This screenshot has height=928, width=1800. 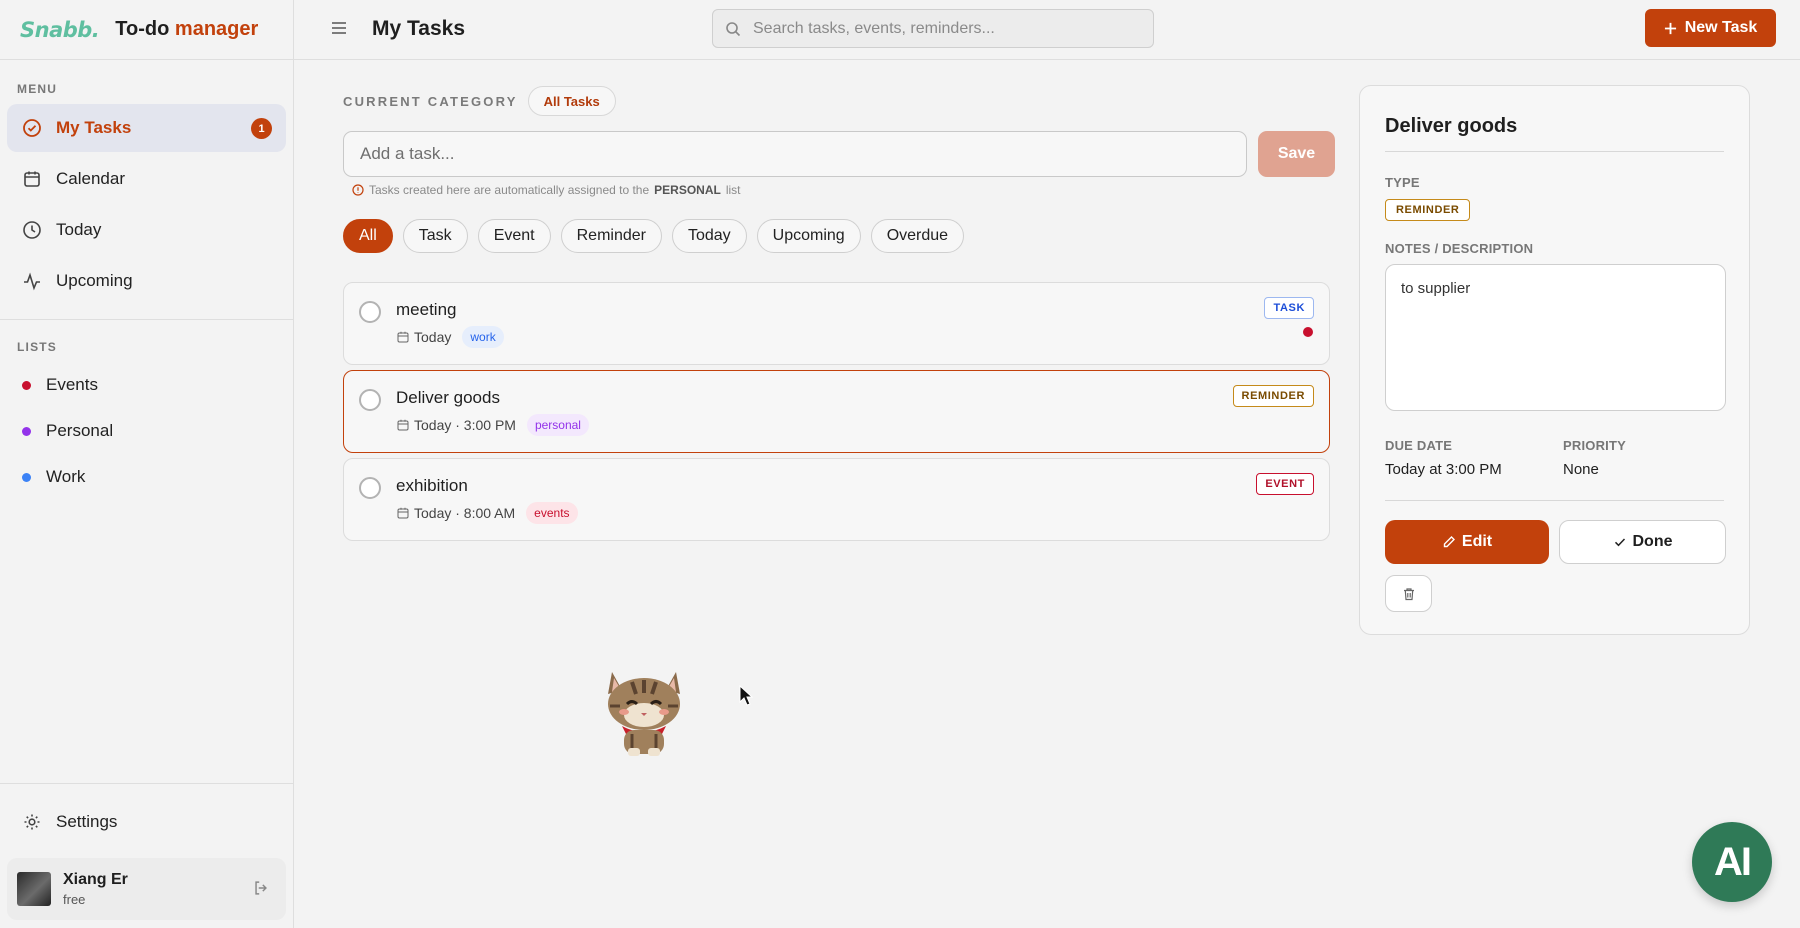 I want to click on sidebar-item-label: My Tasks, so click(x=94, y=127).